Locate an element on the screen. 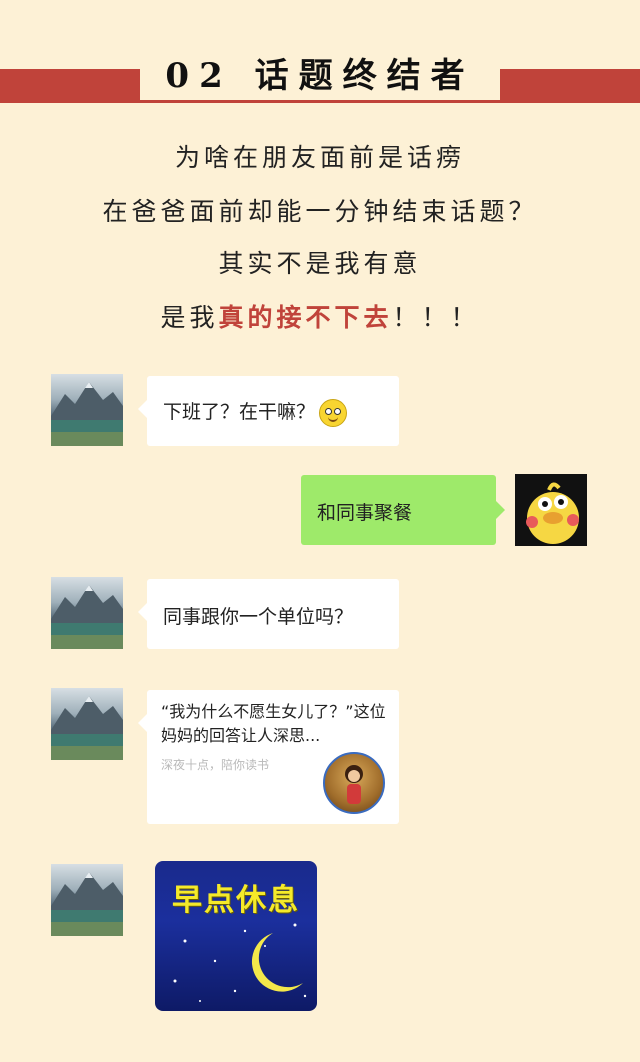 This screenshot has height=1062, width=640. intro-line-4: 是我真的接不下去！！！ is located at coordinates (320, 316).